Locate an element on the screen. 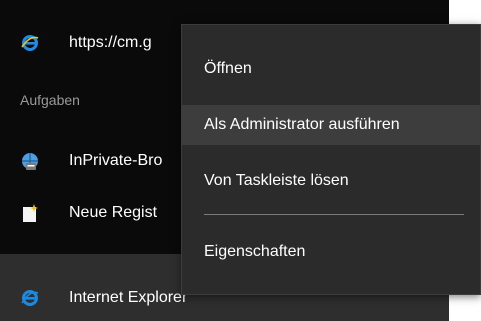 This screenshot has height=321, width=481. menu-item-properties: Eigenschaften is located at coordinates (331, 252).